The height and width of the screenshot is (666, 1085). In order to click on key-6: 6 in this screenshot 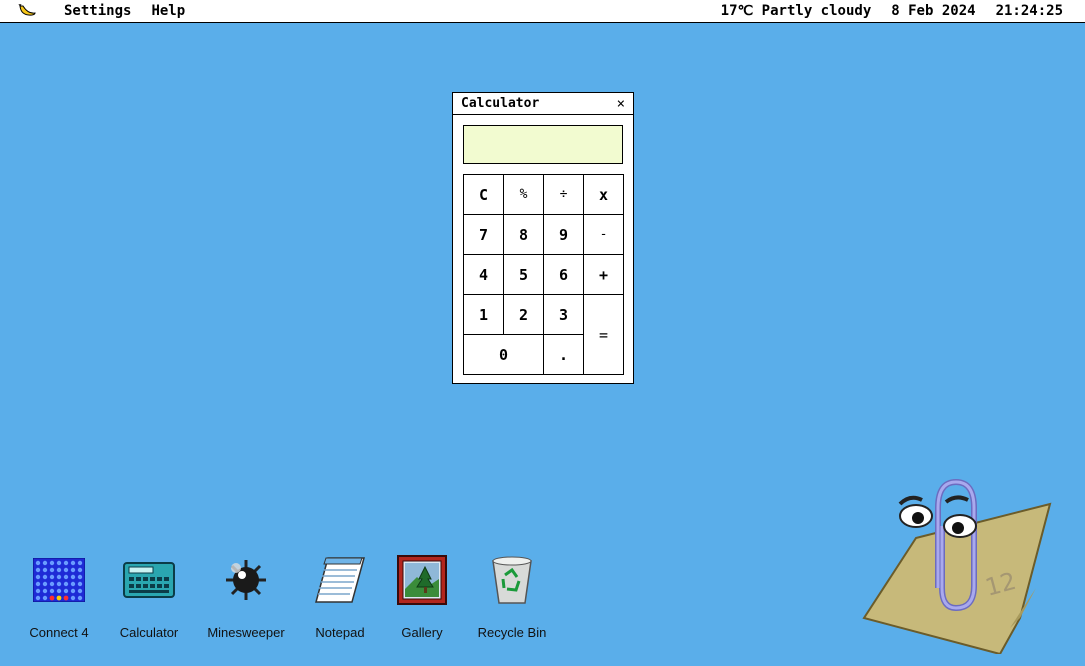, I will do `click(564, 275)`.